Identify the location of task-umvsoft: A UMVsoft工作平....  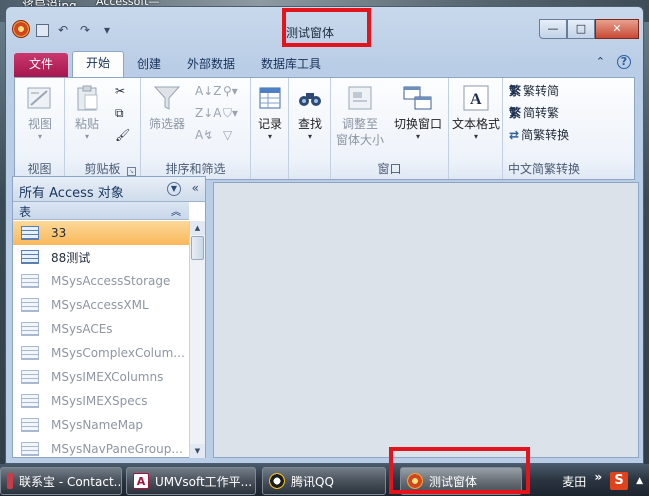
(191, 481).